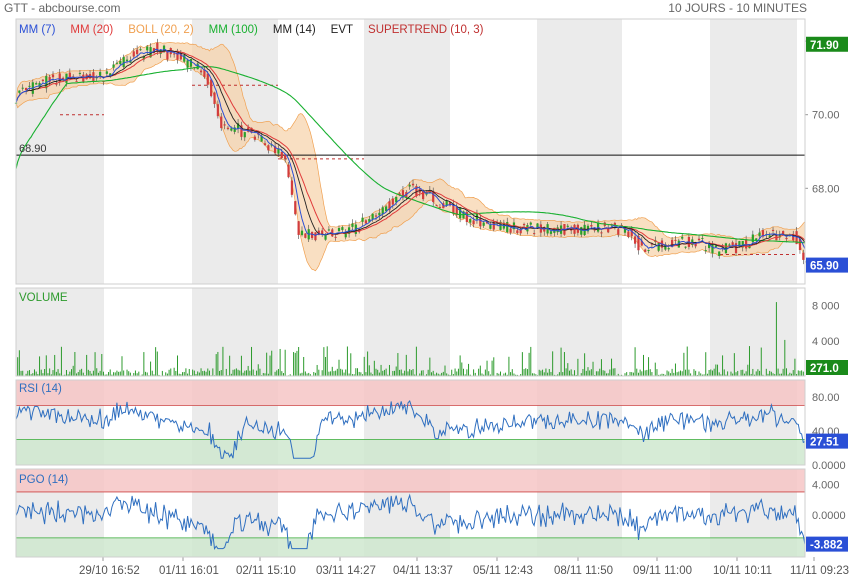  Describe the element at coordinates (826, 485) in the screenshot. I see `pgo-tick-label: 4.000` at that location.